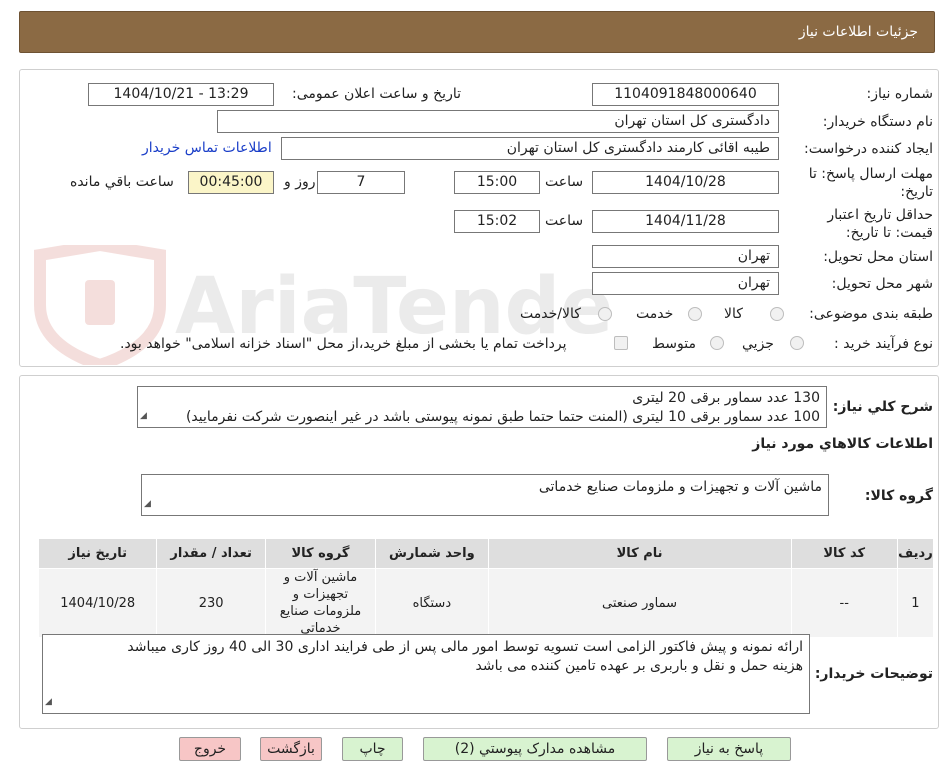  What do you see at coordinates (211, 553) in the screenshot?
I see `col-quantity: تعداد / مقدار` at bounding box center [211, 553].